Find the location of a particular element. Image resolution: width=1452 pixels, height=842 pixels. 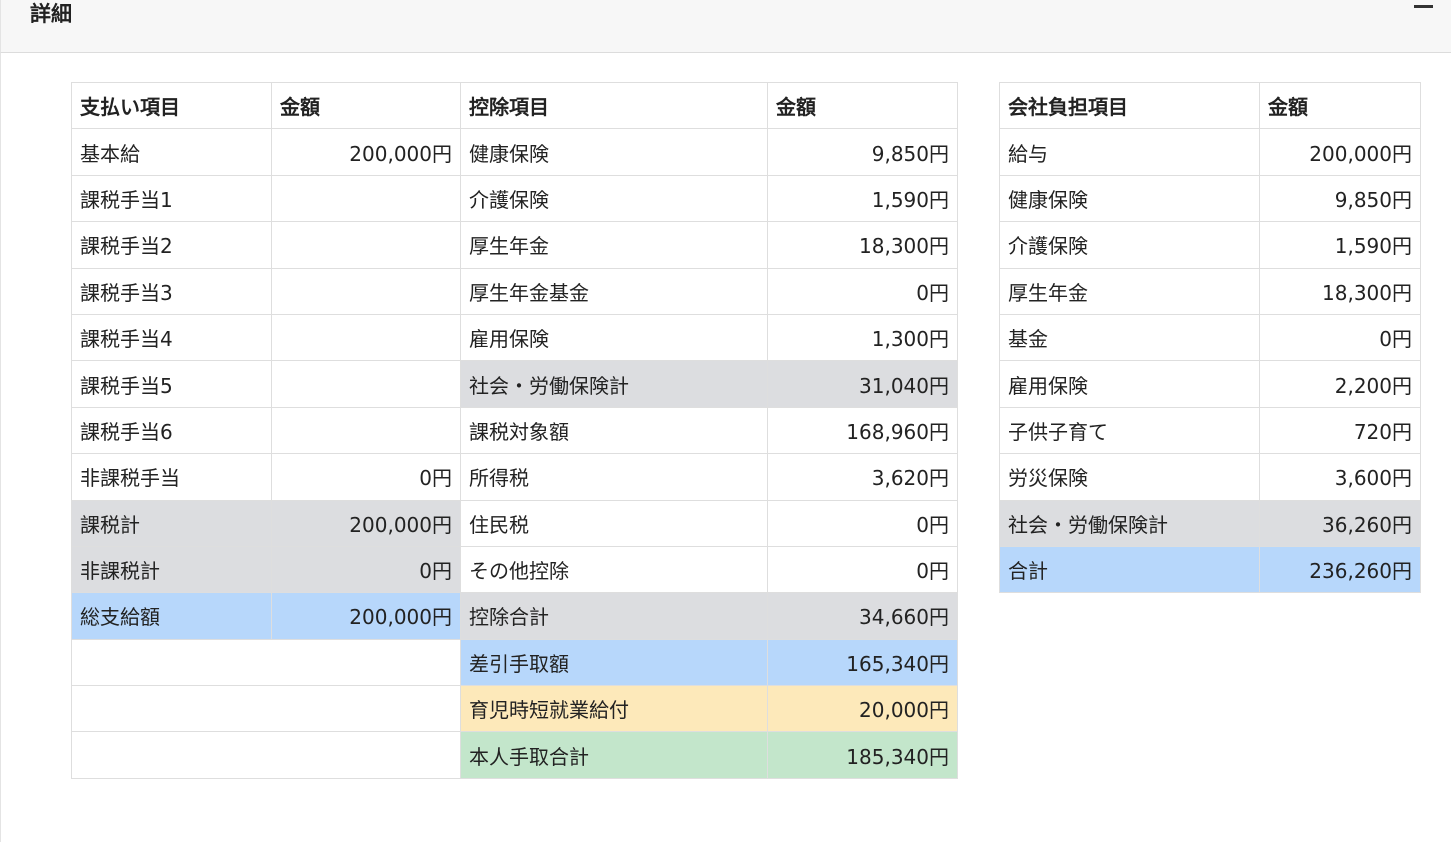

deduction-total-amount: 34,660円 is located at coordinates (862, 616).